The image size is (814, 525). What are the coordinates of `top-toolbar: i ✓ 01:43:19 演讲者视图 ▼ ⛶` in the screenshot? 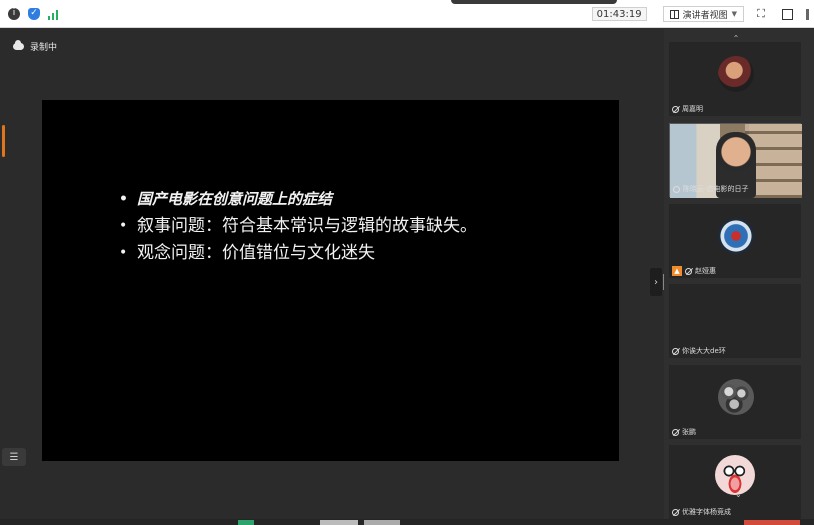 It's located at (407, 14).